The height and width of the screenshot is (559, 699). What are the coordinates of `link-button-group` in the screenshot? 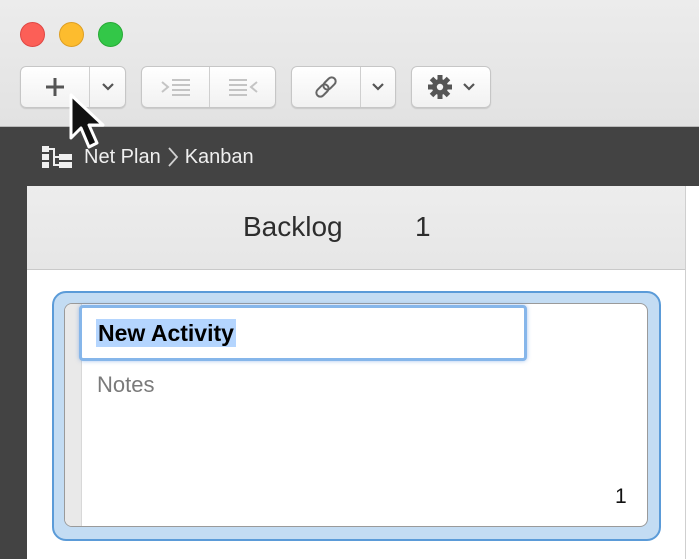 It's located at (343, 87).